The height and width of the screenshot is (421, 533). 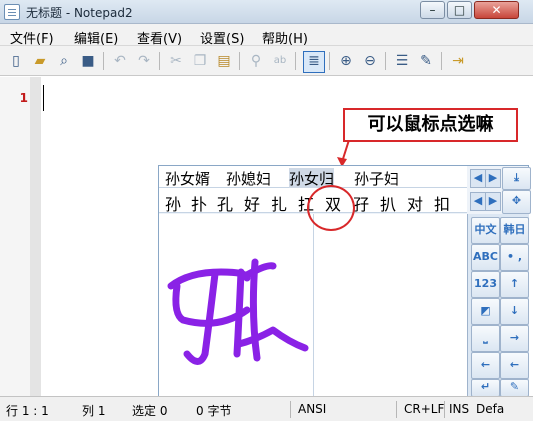 I want to click on toolbar: ▯ ▰ ⌕ ■ ↶ ↷ ✂ ❐ ▤ ⚲ ab ≣ ⊕ ⊖ ☰ ✎ ⇥, so click(x=266, y=61).